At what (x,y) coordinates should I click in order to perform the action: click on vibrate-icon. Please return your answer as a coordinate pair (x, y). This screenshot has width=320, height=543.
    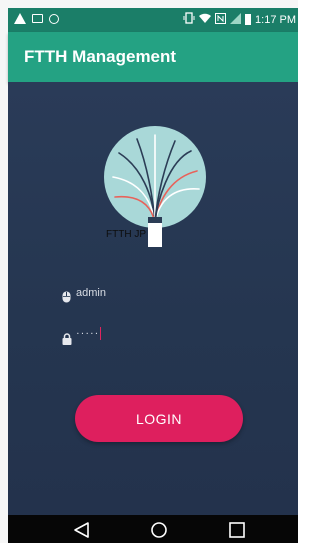
    Looking at the image, I should click on (189, 19).